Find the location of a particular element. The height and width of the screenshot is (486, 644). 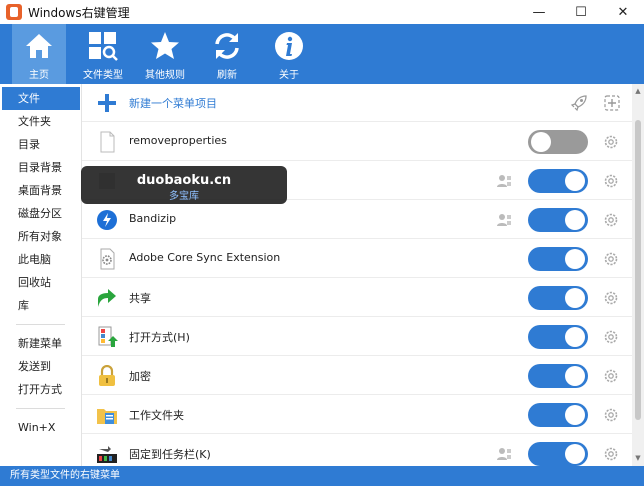

scroll-thumb is located at coordinates (638, 270).